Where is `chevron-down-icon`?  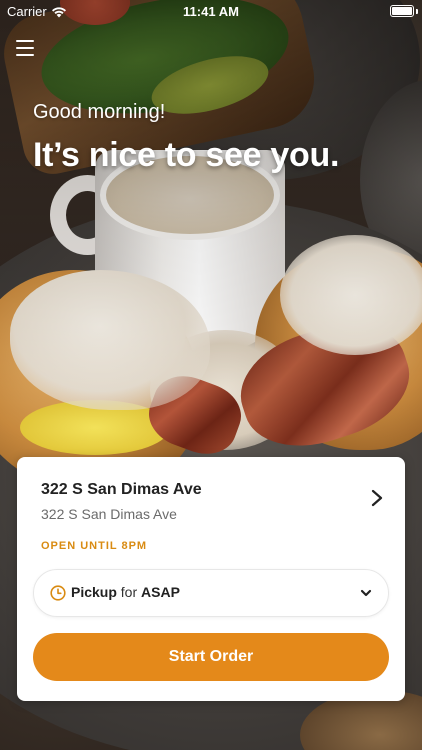 chevron-down-icon is located at coordinates (366, 593).